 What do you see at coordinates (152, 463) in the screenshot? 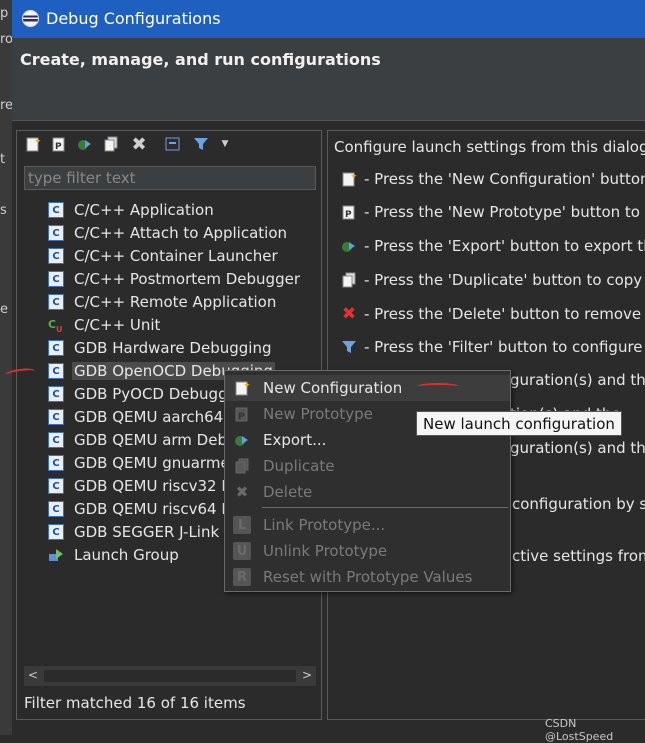
I see `tree-item-label: GDB QEMU gnuarme` at bounding box center [152, 463].